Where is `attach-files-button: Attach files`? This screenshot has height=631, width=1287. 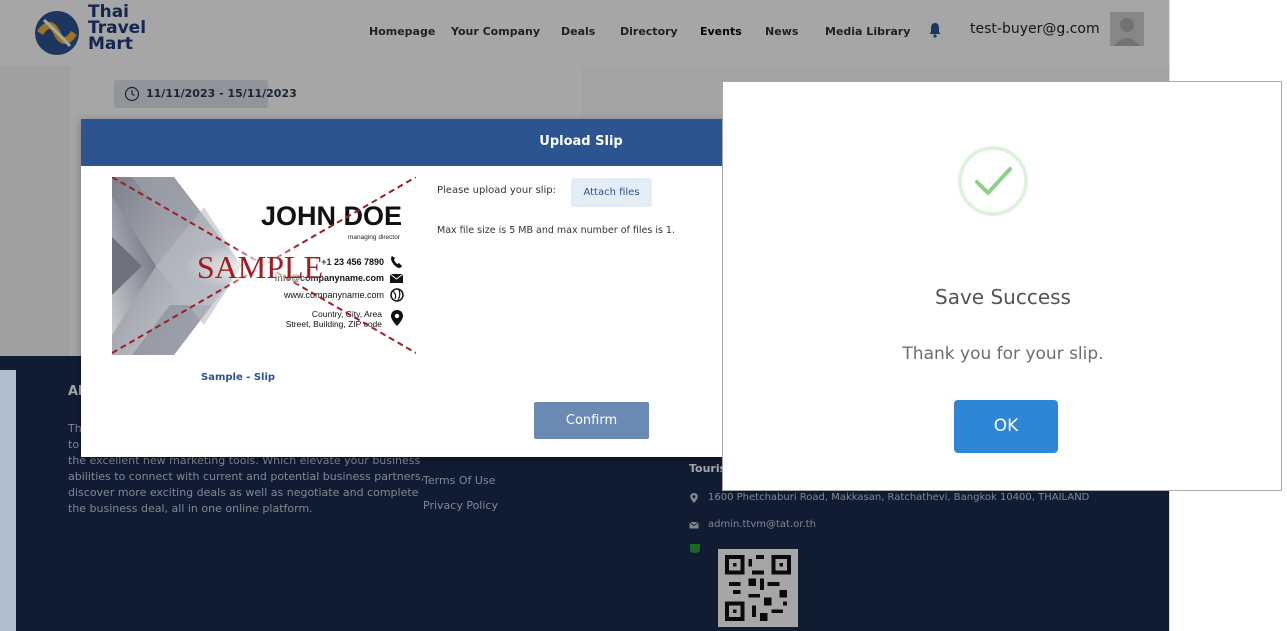
attach-files-button: Attach files is located at coordinates (611, 192).